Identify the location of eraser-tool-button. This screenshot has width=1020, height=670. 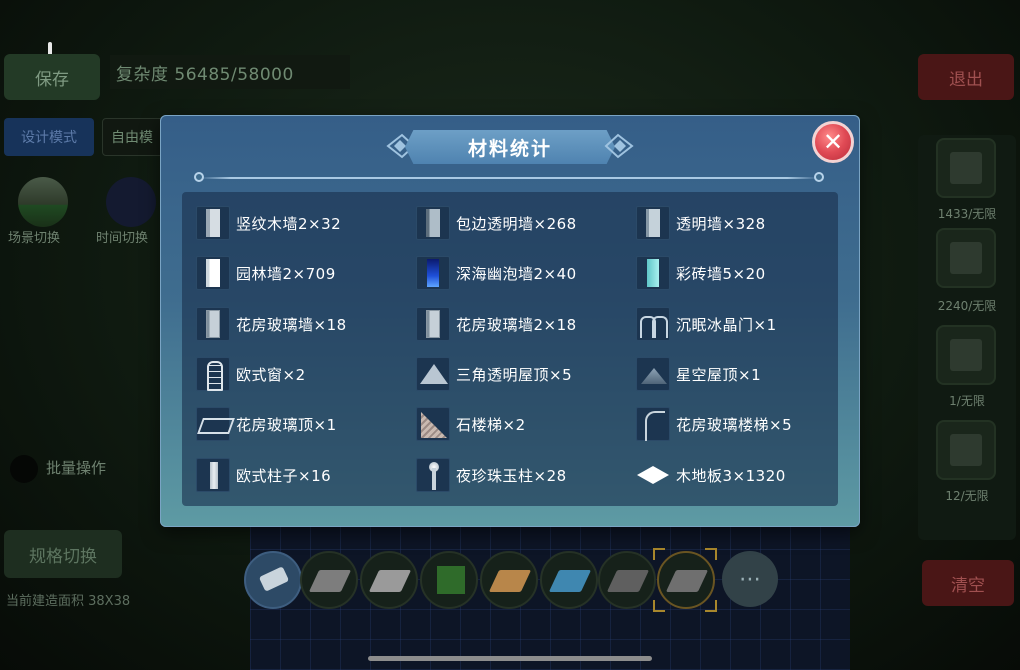
(273, 580).